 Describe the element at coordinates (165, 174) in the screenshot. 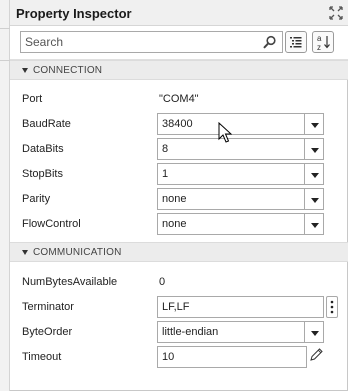

I see `stopbits-value: 1` at that location.